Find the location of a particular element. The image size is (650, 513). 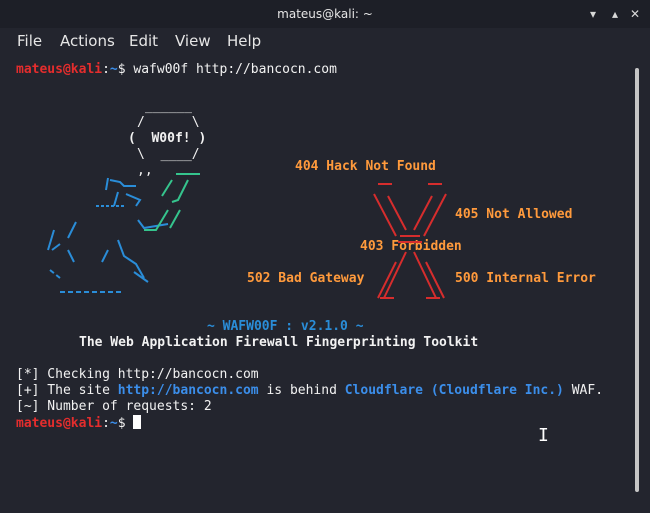

result-mid: is behind is located at coordinates (301, 390).